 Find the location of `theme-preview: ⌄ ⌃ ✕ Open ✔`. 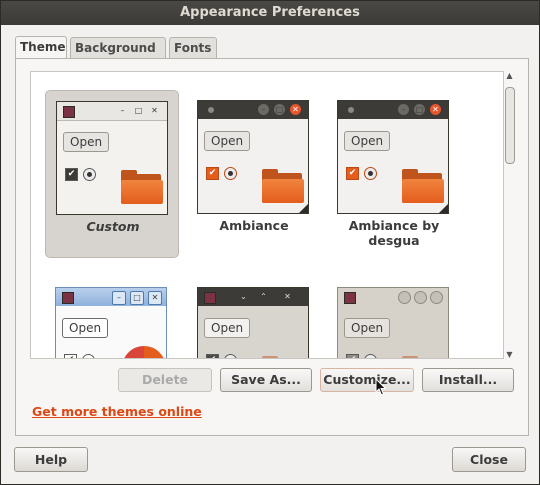

theme-preview: ⌄ ⌃ ✕ Open ✔ is located at coordinates (253, 322).